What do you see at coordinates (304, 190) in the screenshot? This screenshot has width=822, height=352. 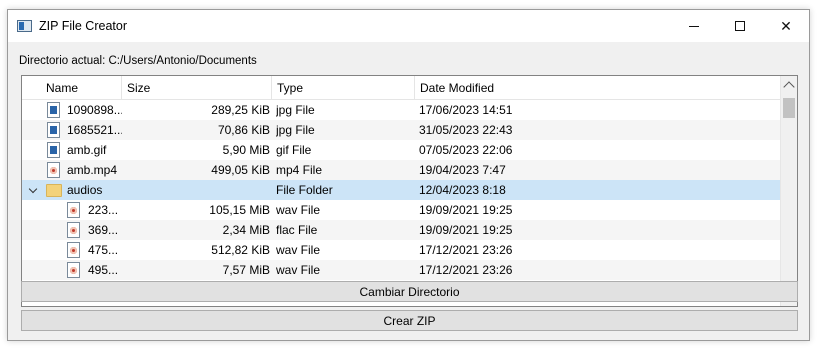 I see `row-type: File Folder` at bounding box center [304, 190].